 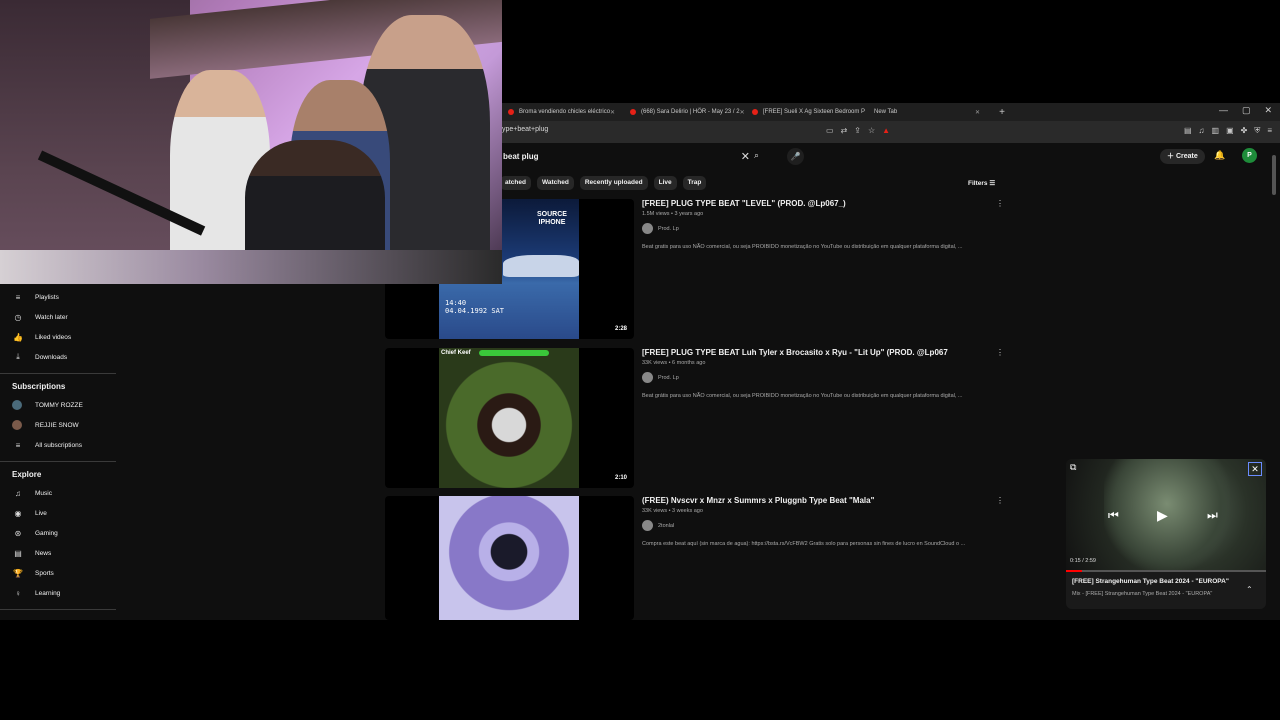 What do you see at coordinates (620, 478) in the screenshot?
I see `duration-badge: 2:10` at bounding box center [620, 478].